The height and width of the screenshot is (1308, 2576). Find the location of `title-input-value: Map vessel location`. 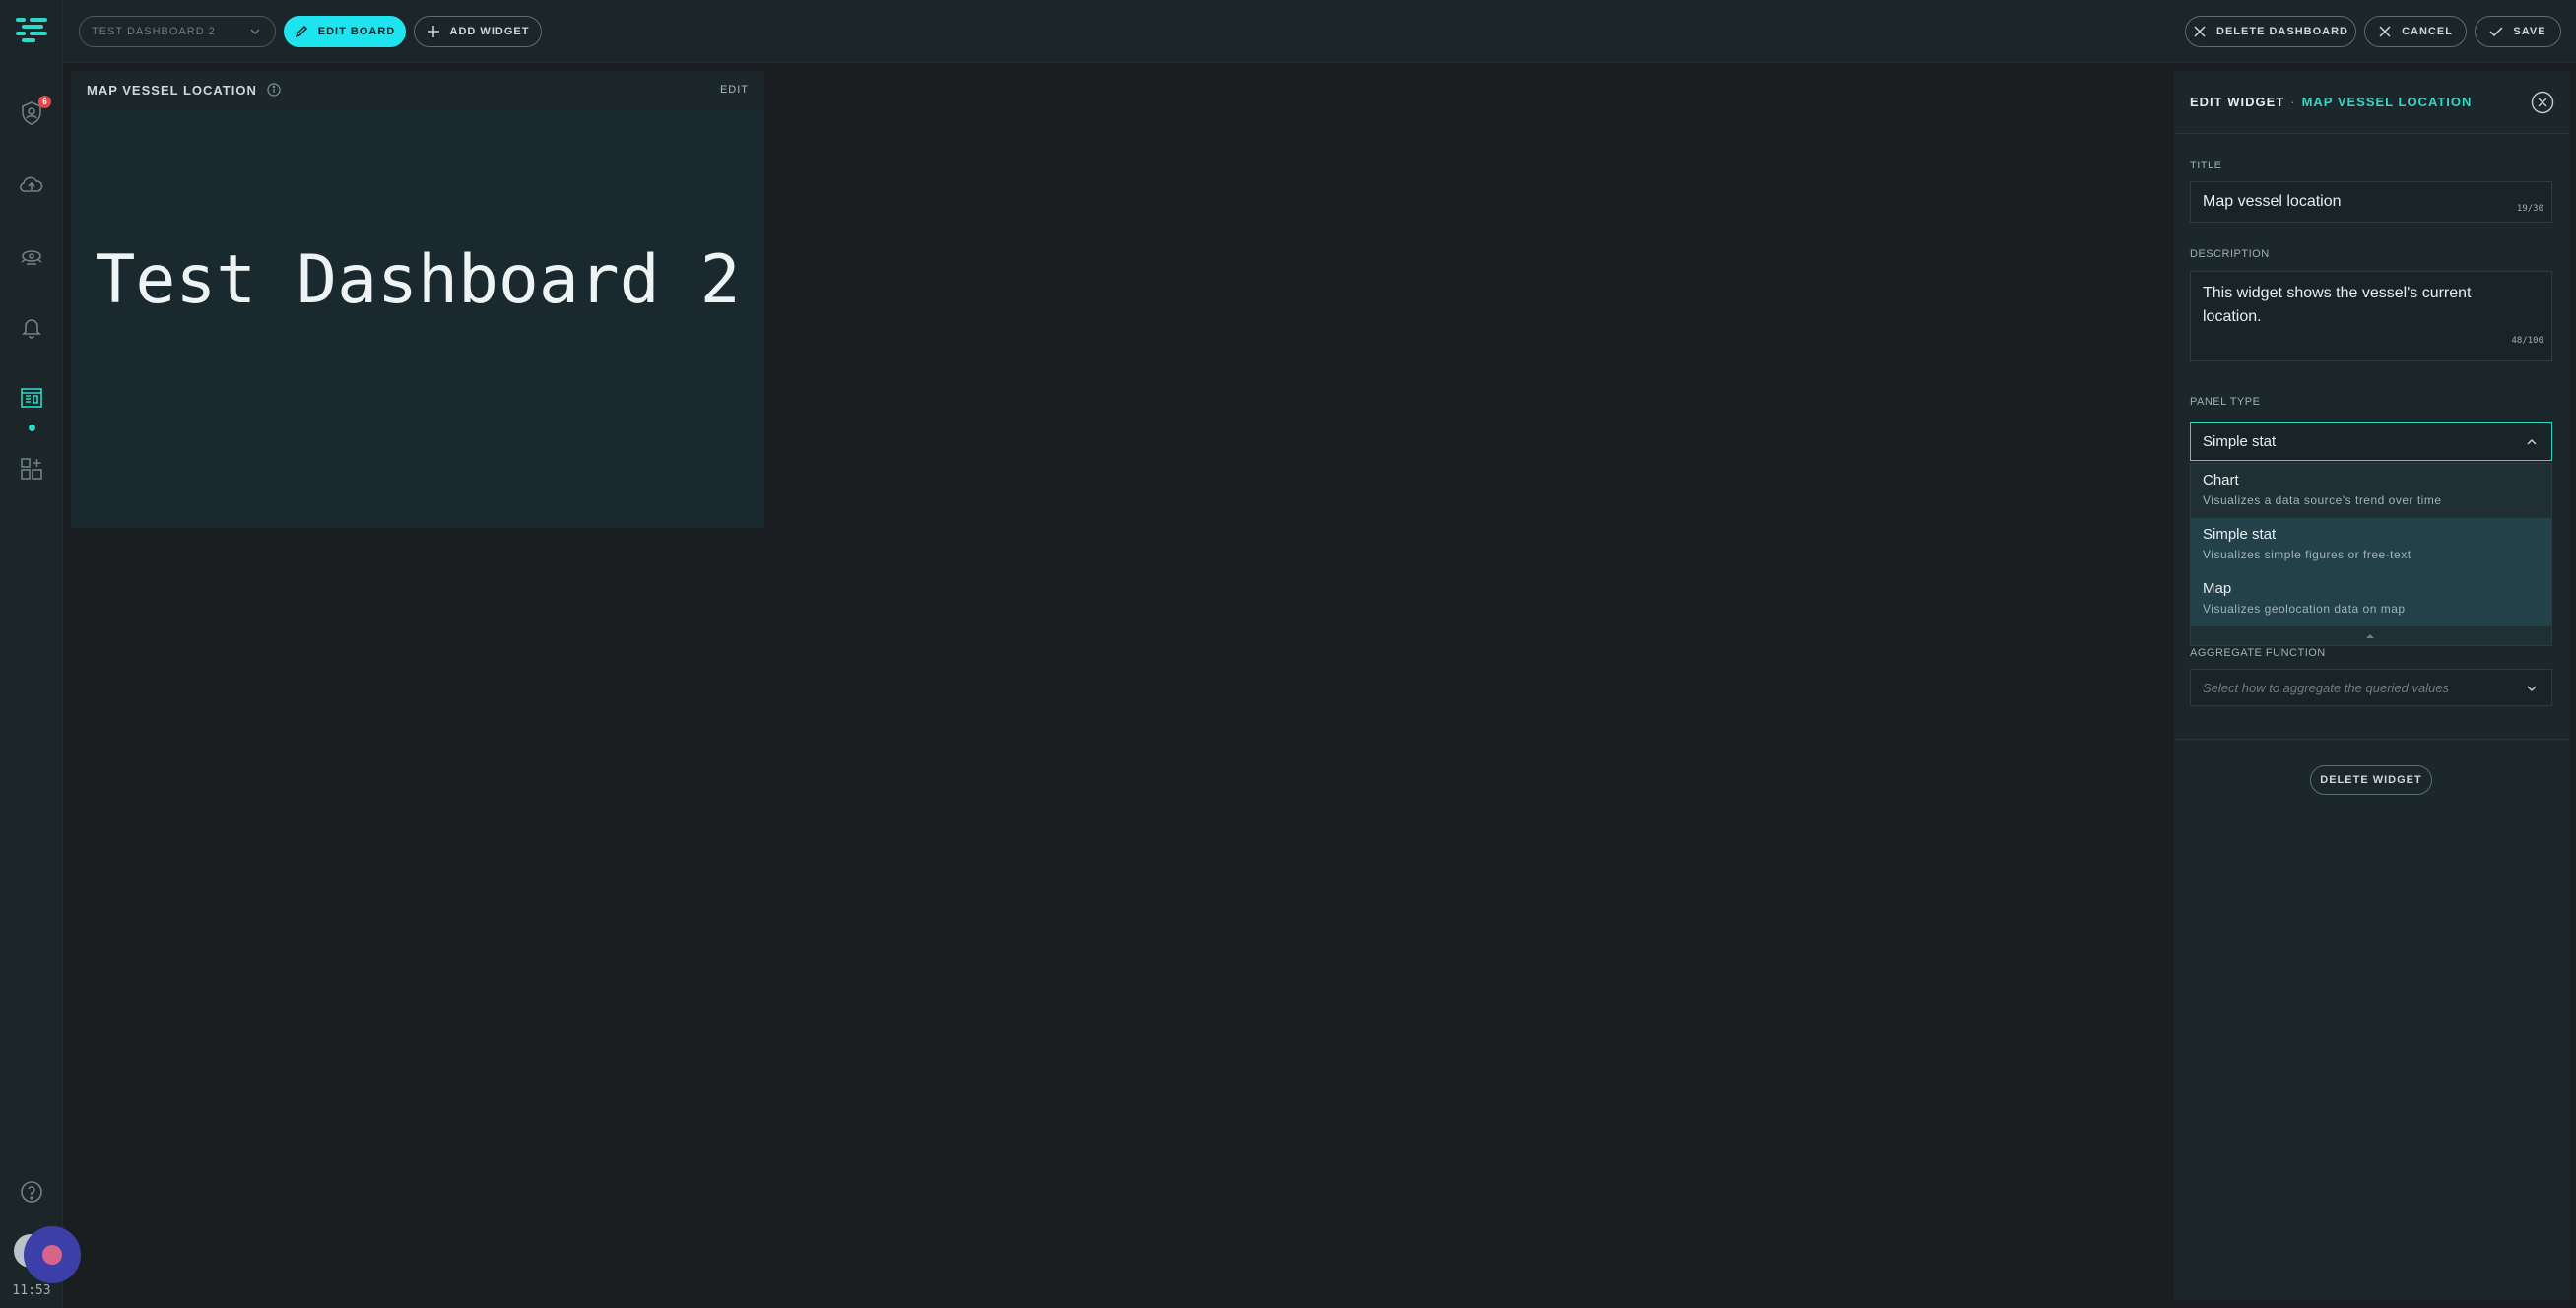

title-input-value: Map vessel location is located at coordinates (2273, 201).